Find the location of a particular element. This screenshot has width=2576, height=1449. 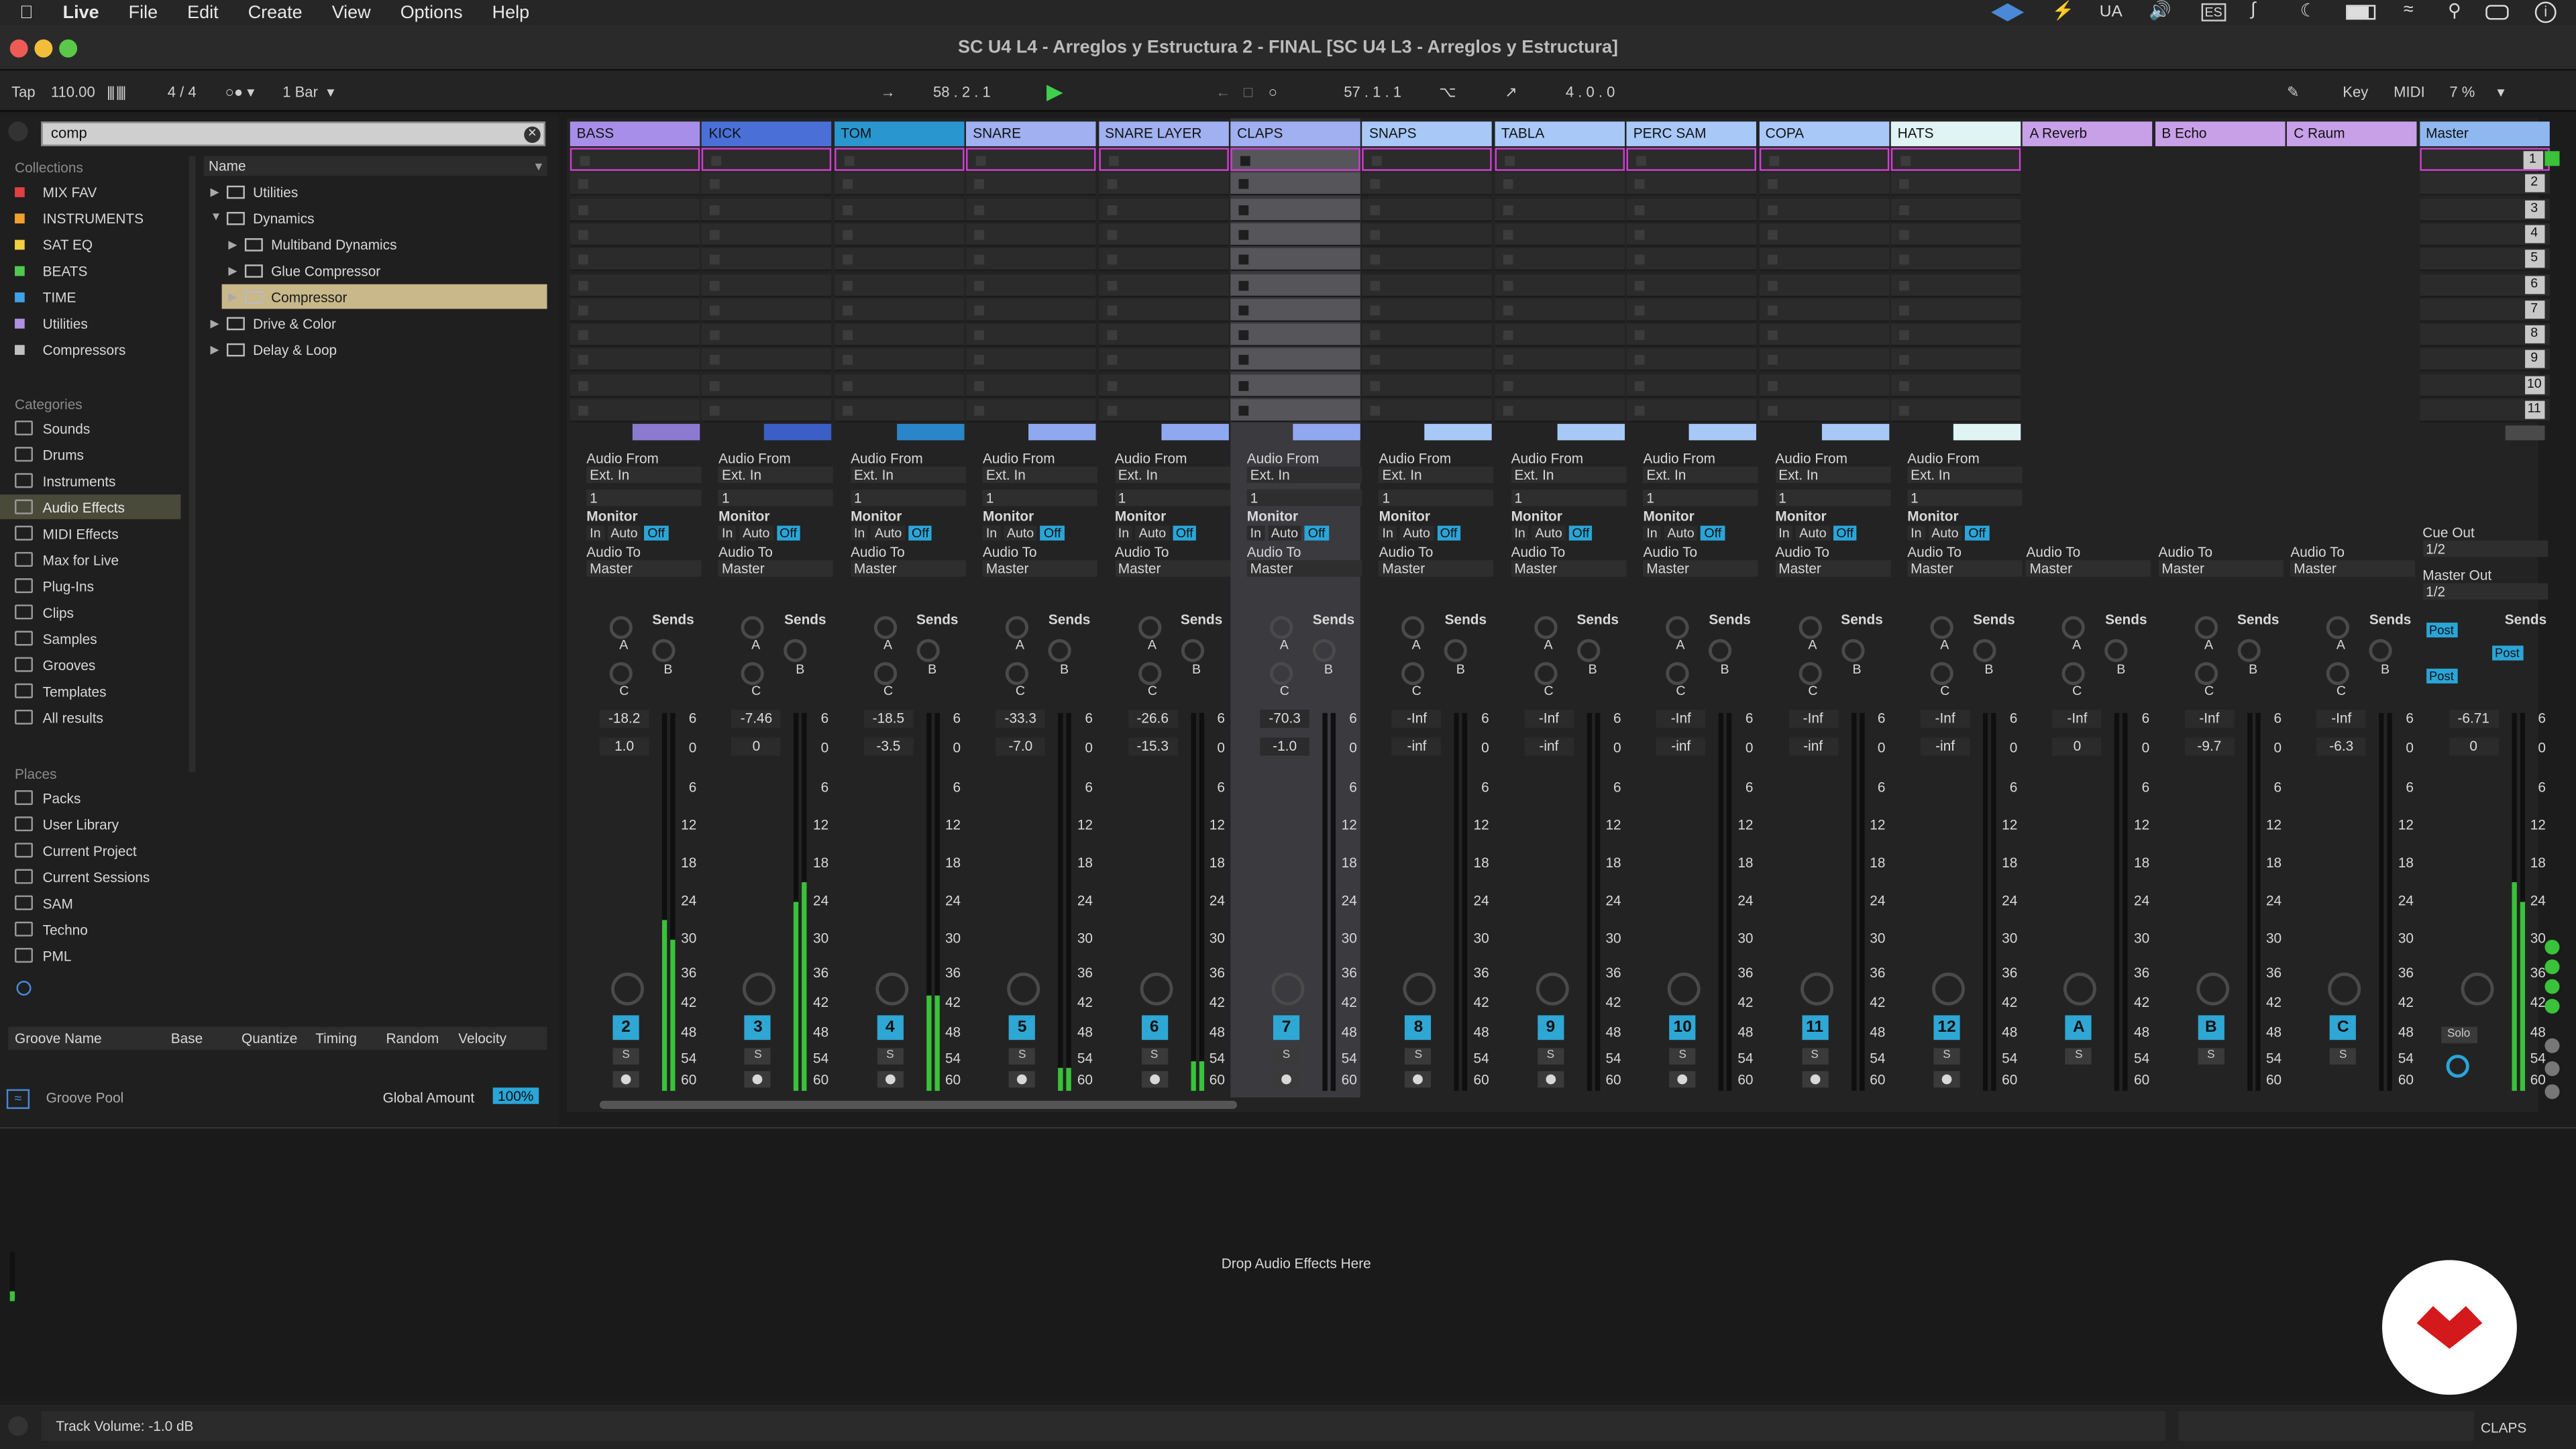

track-activator-button: 11 is located at coordinates (1814, 1027).